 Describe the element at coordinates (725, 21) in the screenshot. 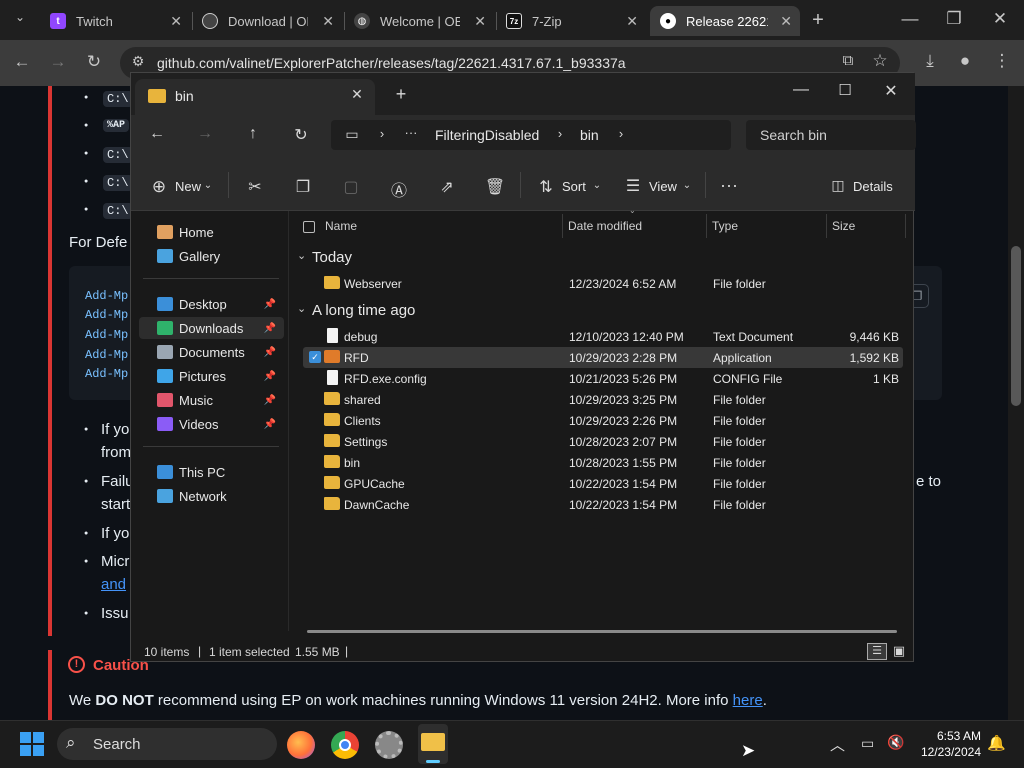

I see `browser-tab-release: ● Release 22621.4317.67.1_b93337a ✕` at that location.